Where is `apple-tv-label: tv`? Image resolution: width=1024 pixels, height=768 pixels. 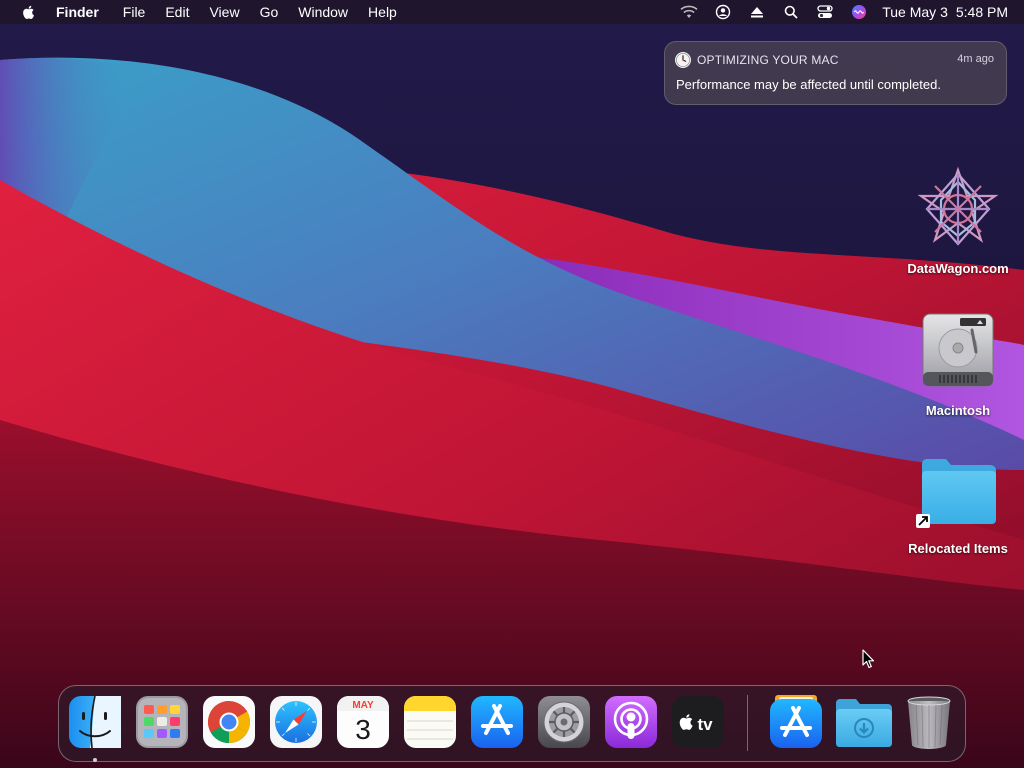 apple-tv-label: tv is located at coordinates (705, 724).